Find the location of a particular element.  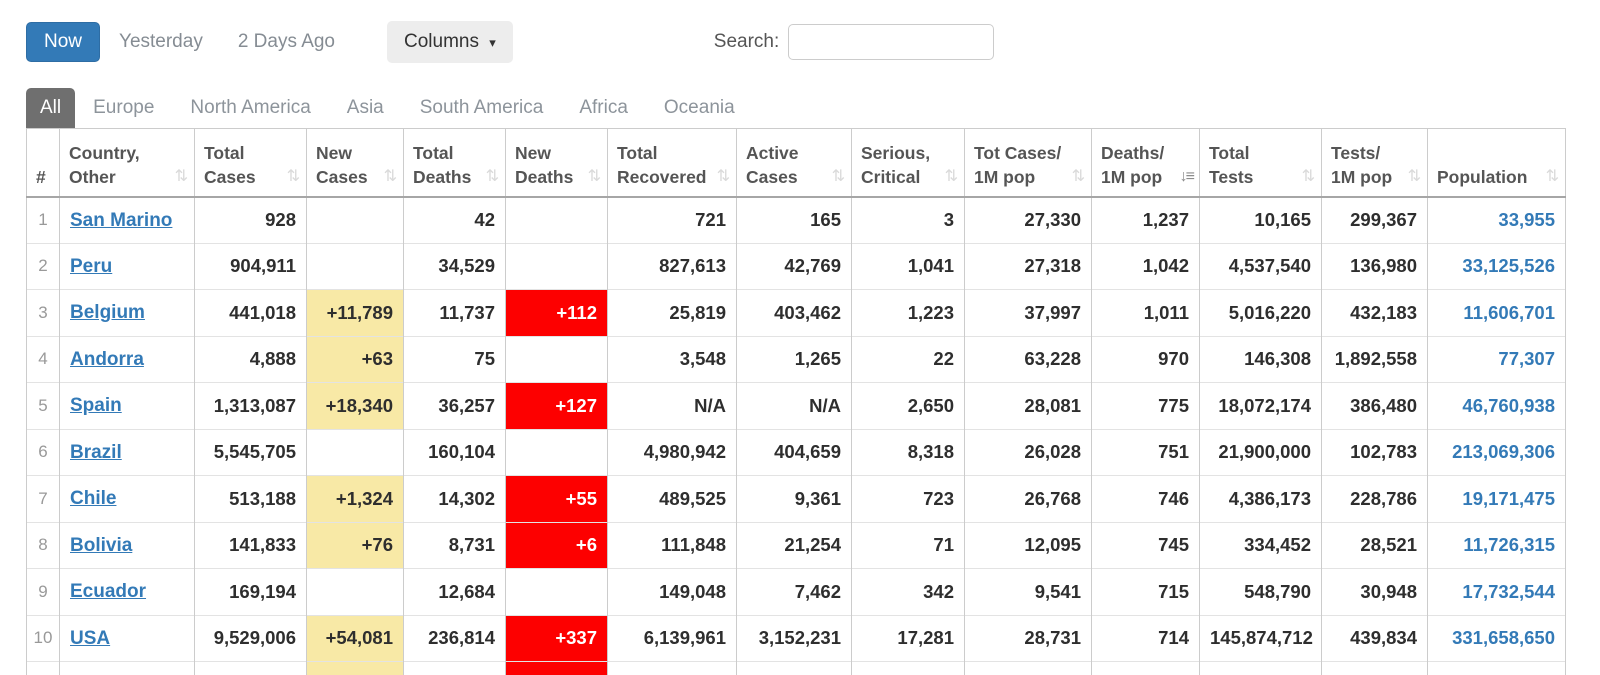

cell-total-deaths is located at coordinates (454, 668).